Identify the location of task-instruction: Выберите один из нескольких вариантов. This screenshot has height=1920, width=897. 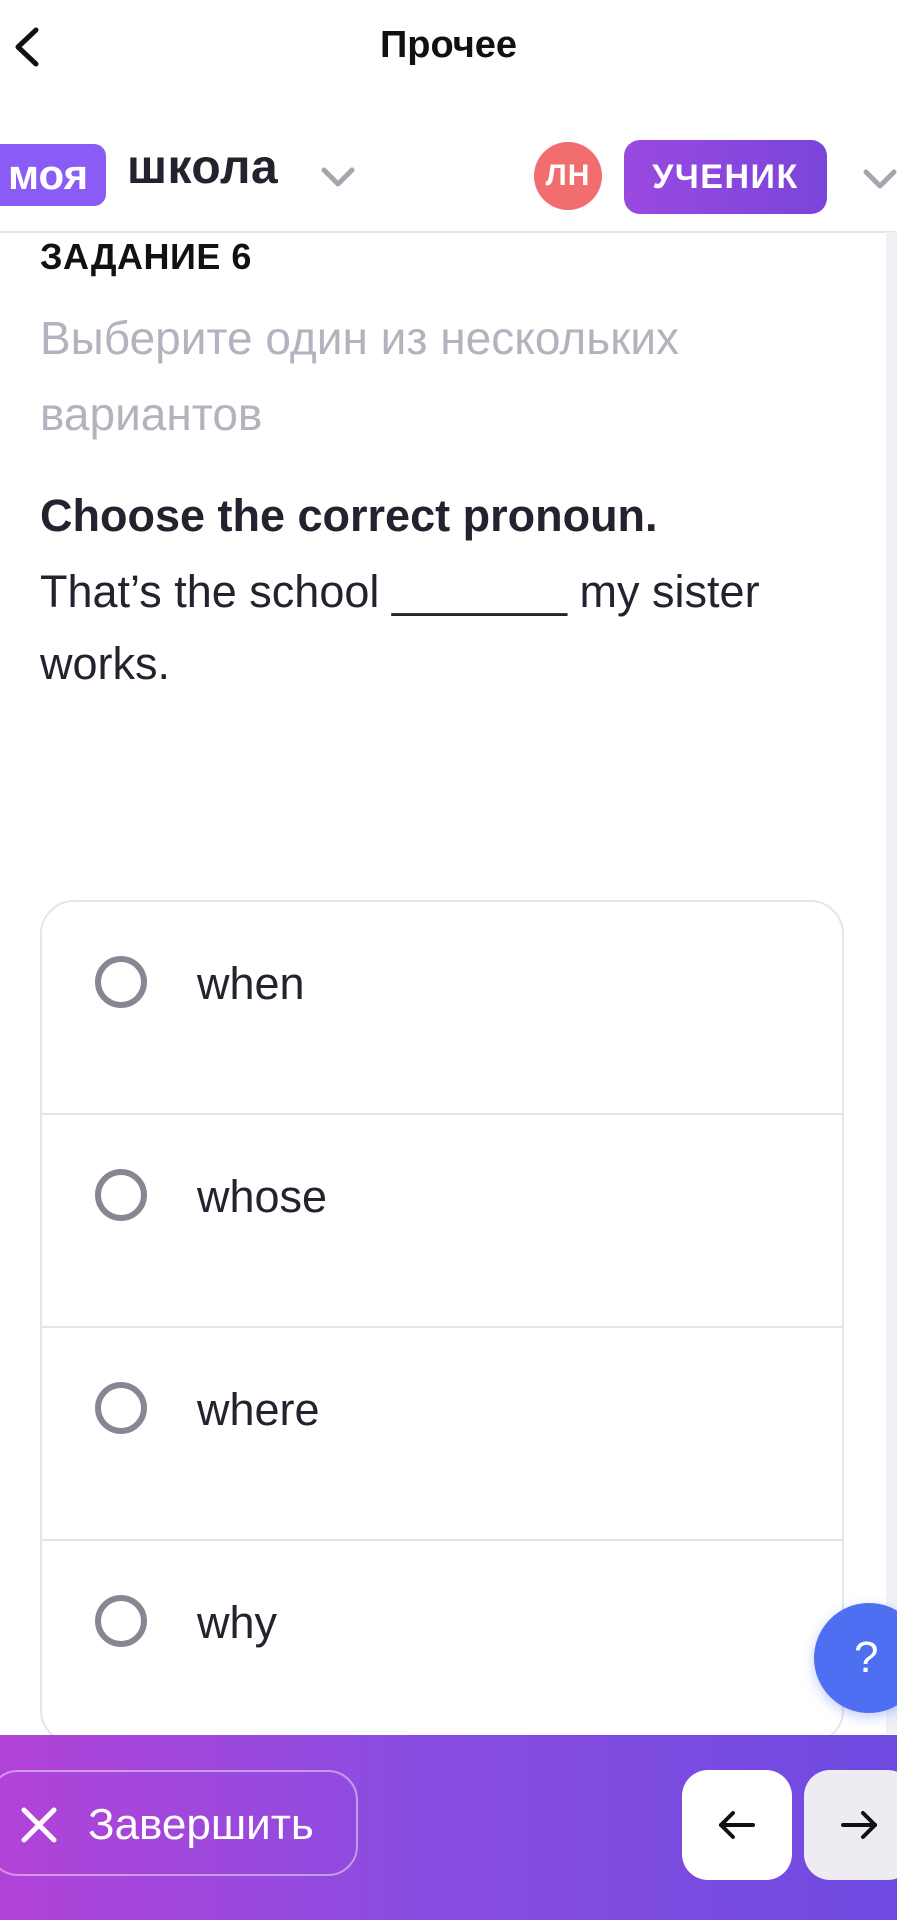
(360, 376).